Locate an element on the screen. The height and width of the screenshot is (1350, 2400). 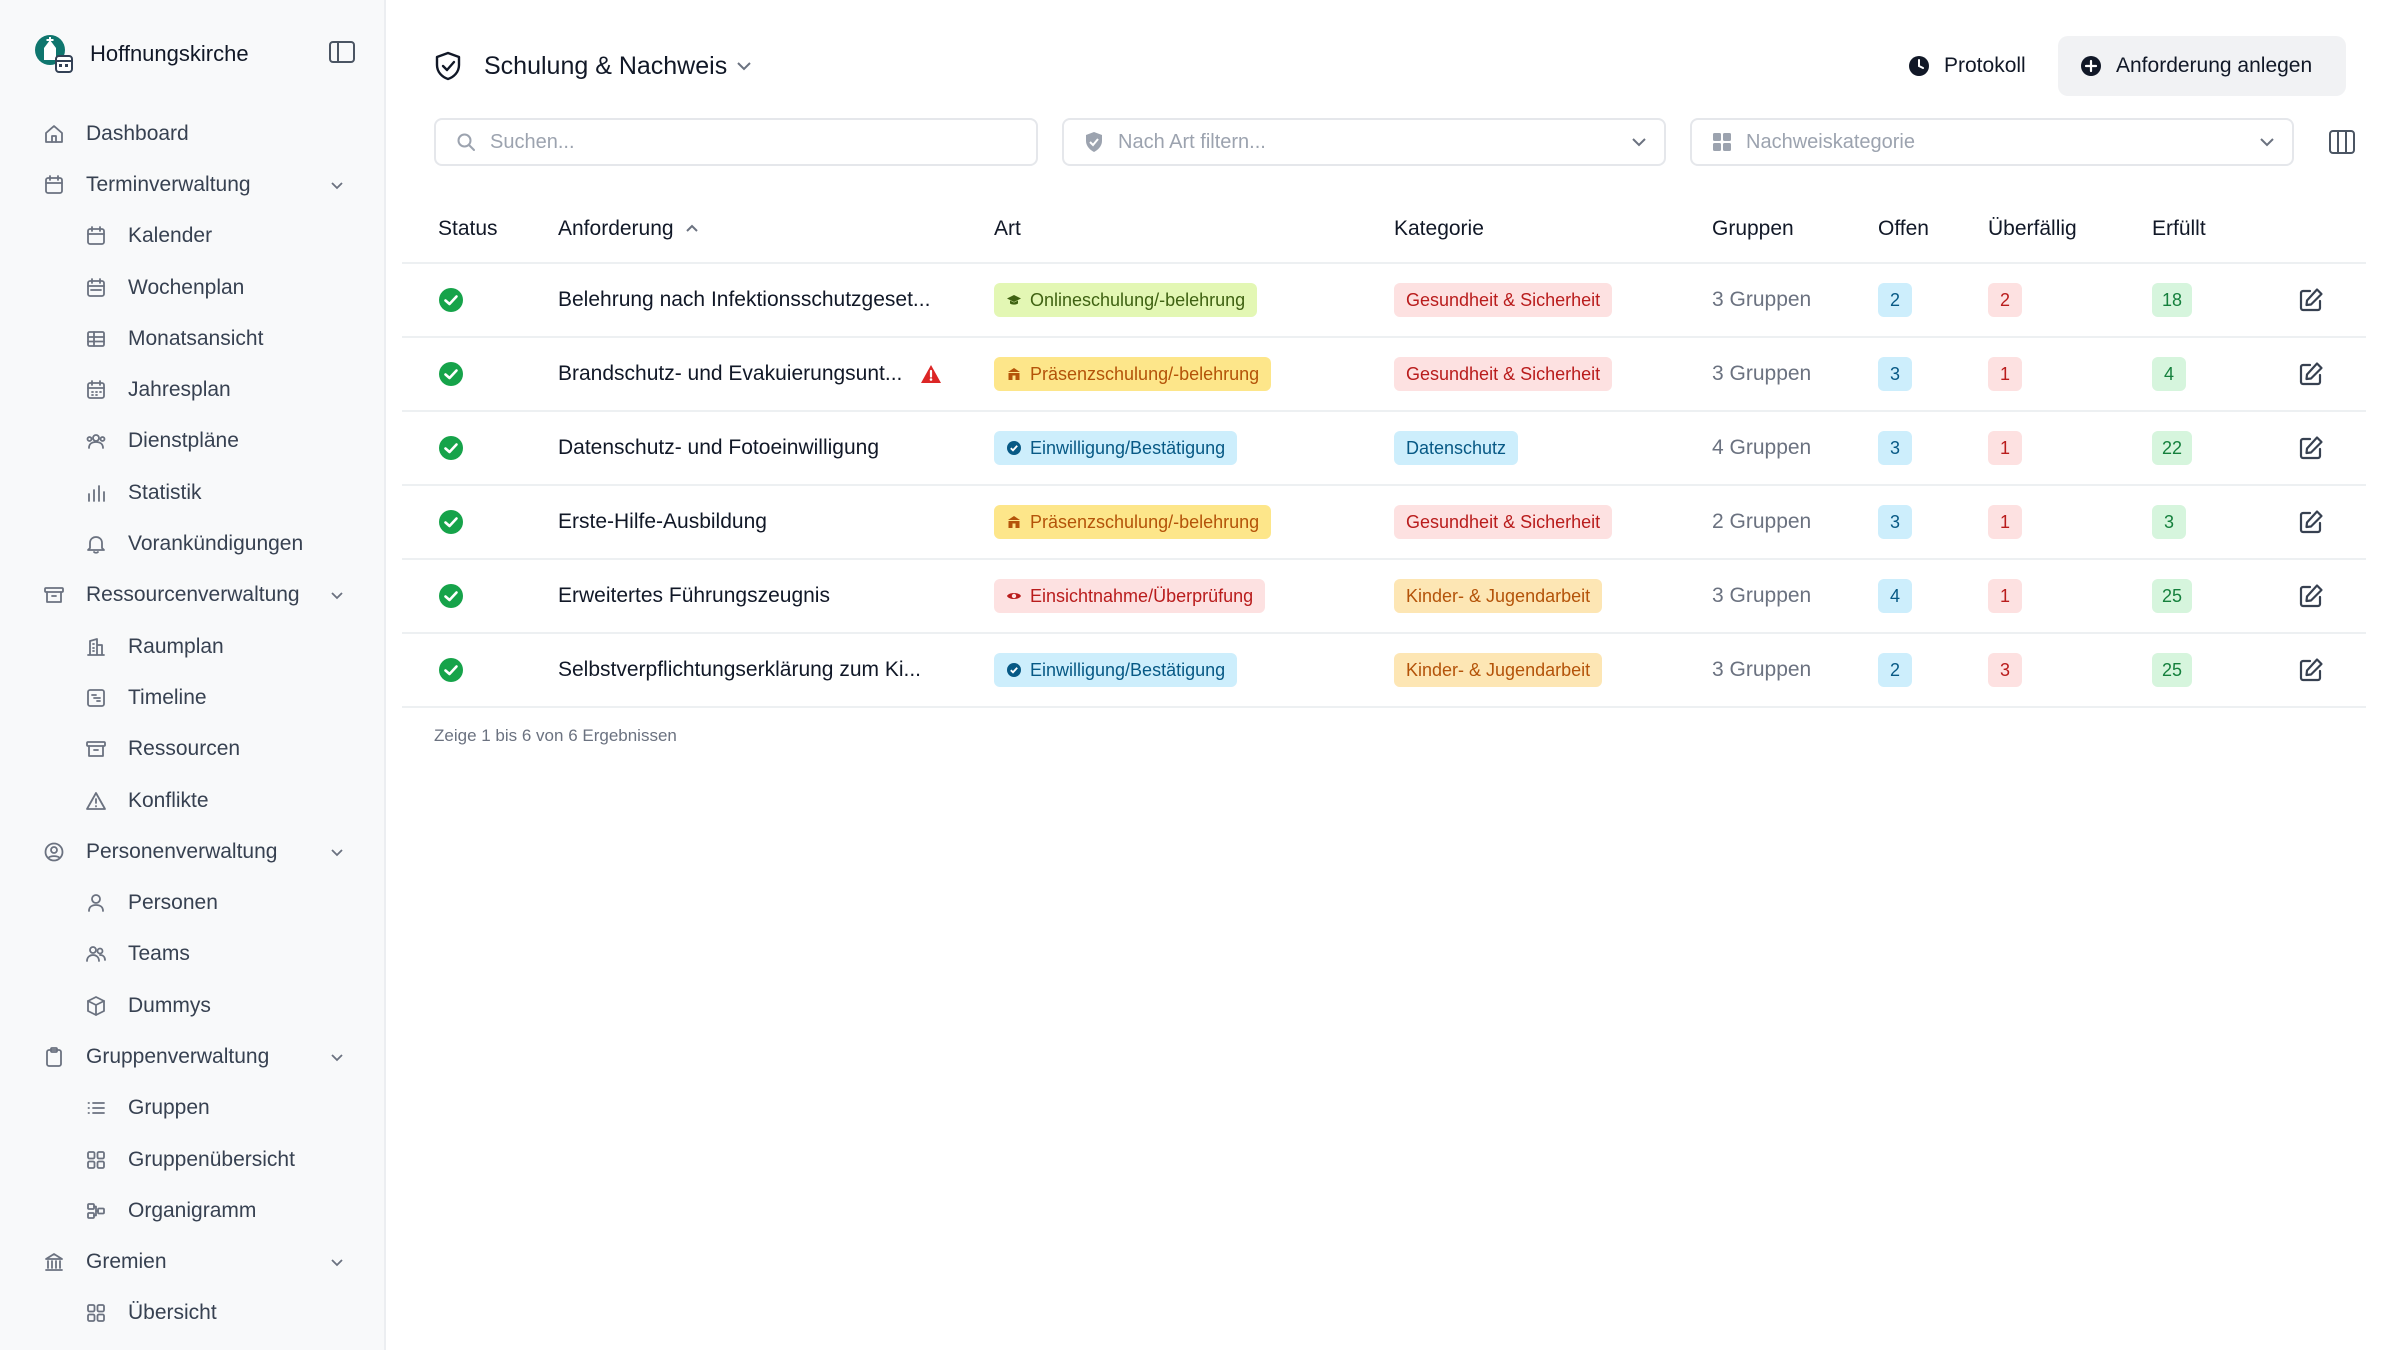
kategorie-badge: Datenschutz is located at coordinates (1456, 448).